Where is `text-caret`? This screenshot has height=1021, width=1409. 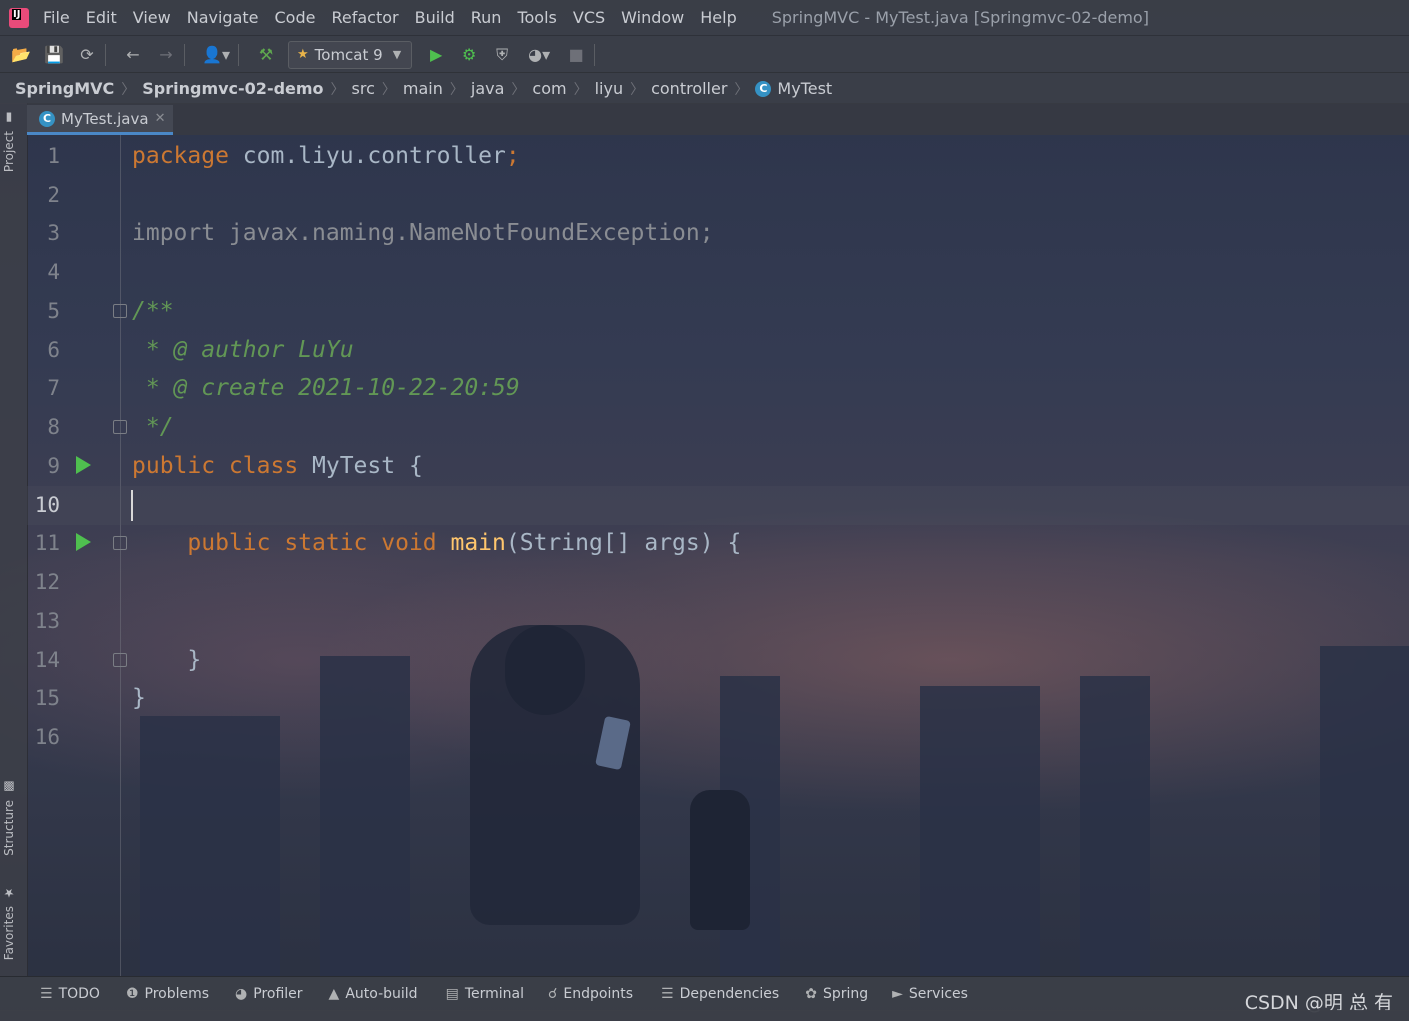
text-caret is located at coordinates (132, 505).